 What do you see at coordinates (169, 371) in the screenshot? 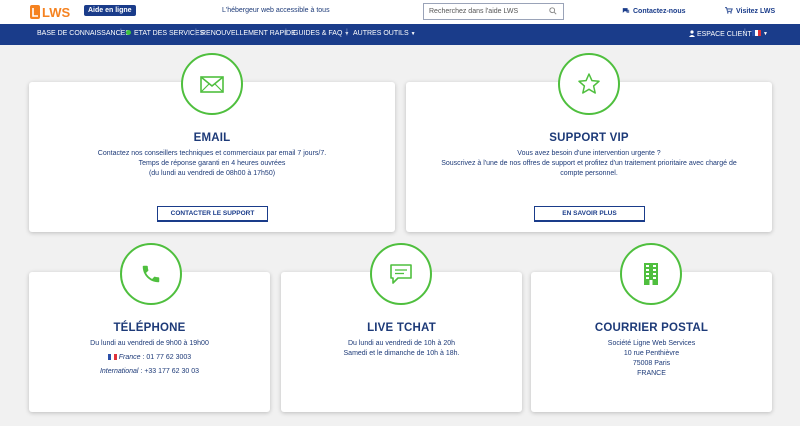
I see `phone-intl-number: : +33 177 62 30 03` at bounding box center [169, 371].